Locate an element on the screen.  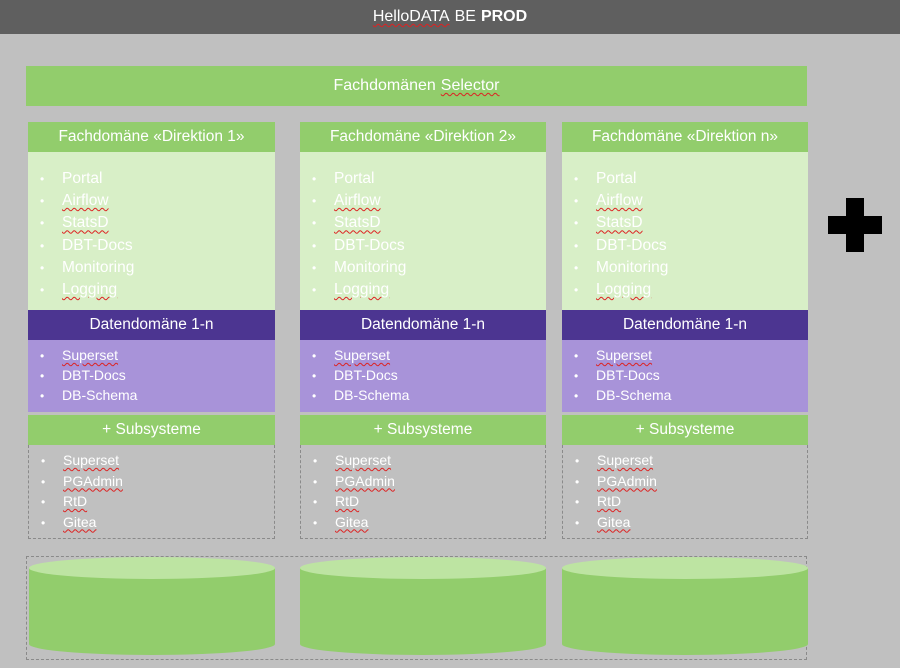
fachdomaenen-selector: Fachdomänen Selector is located at coordinates (416, 86).